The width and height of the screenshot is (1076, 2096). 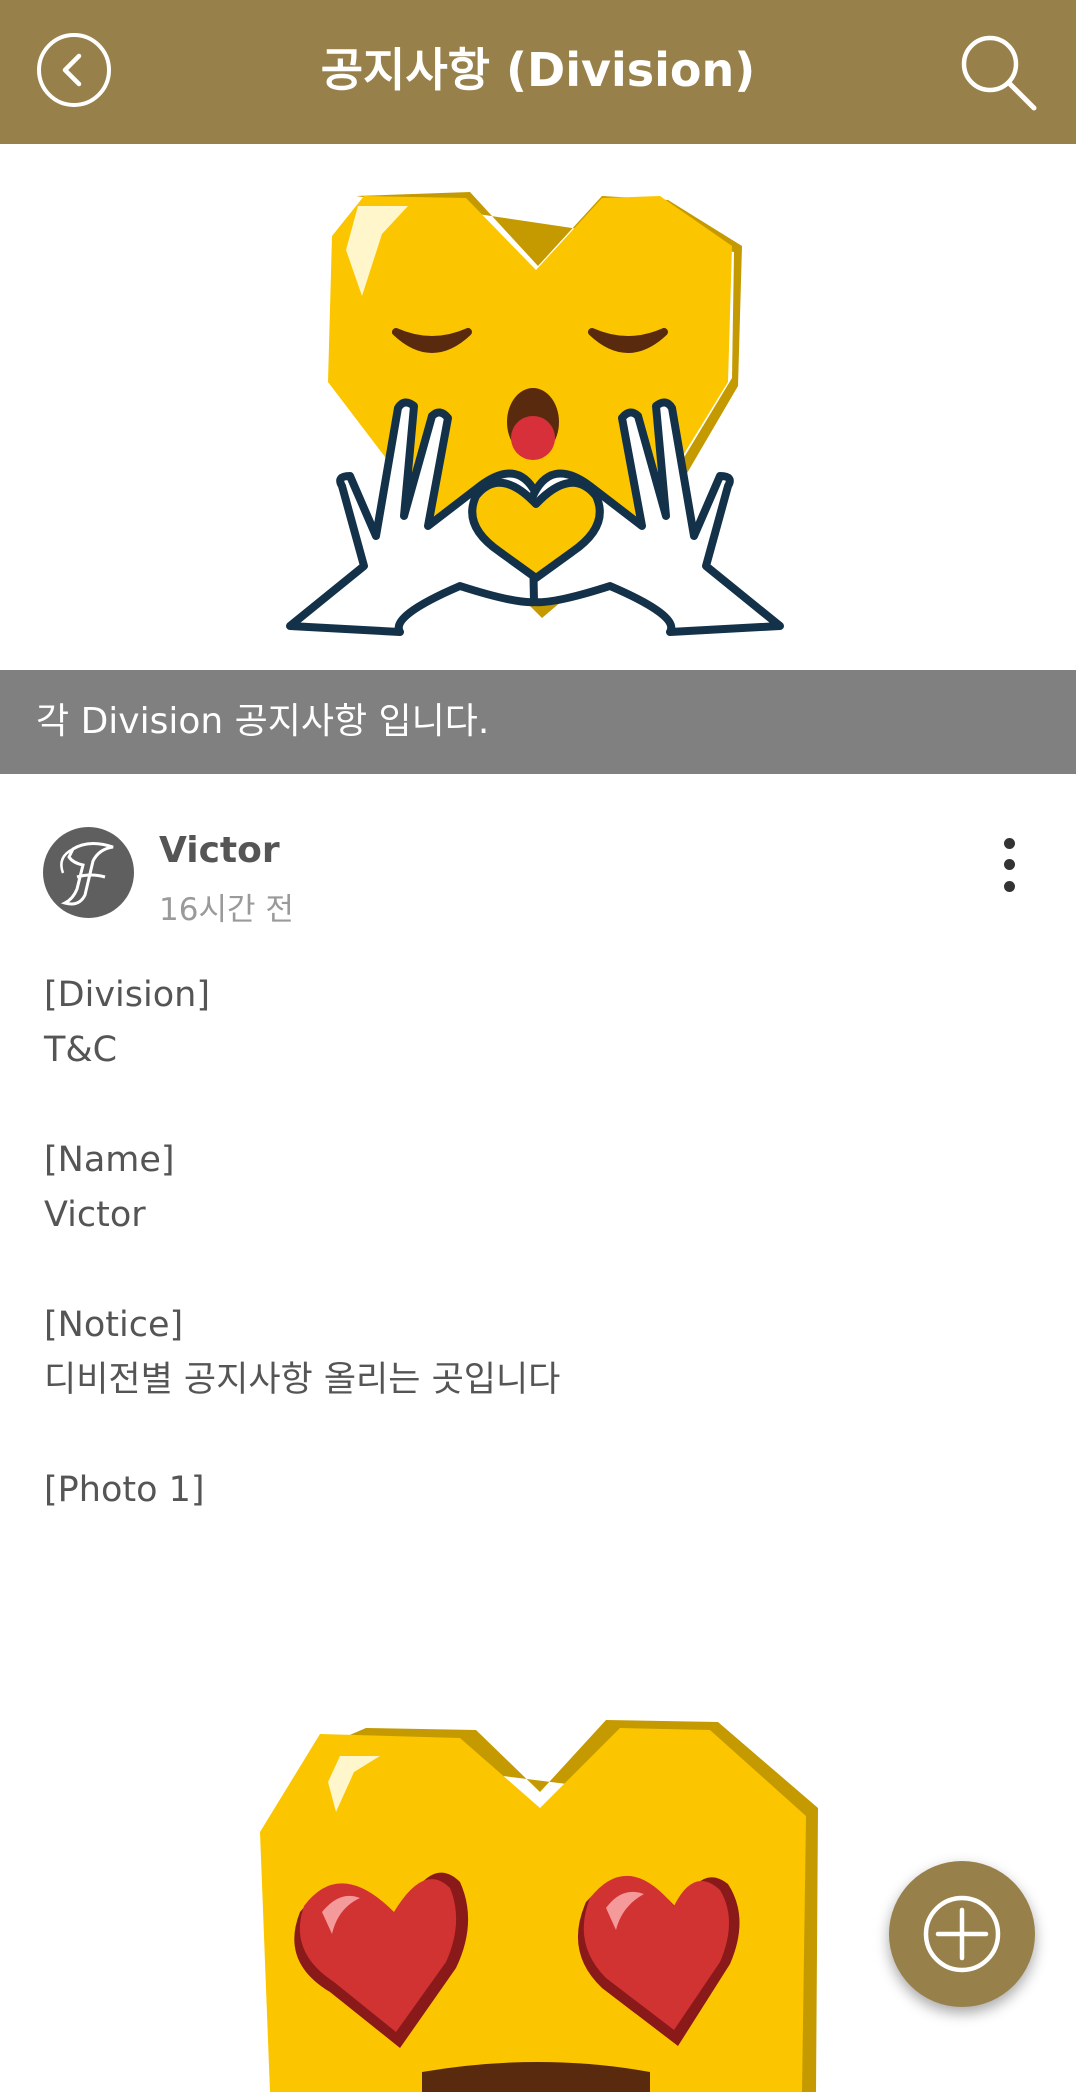 I want to click on post-photo, so click(x=540, y=1902).